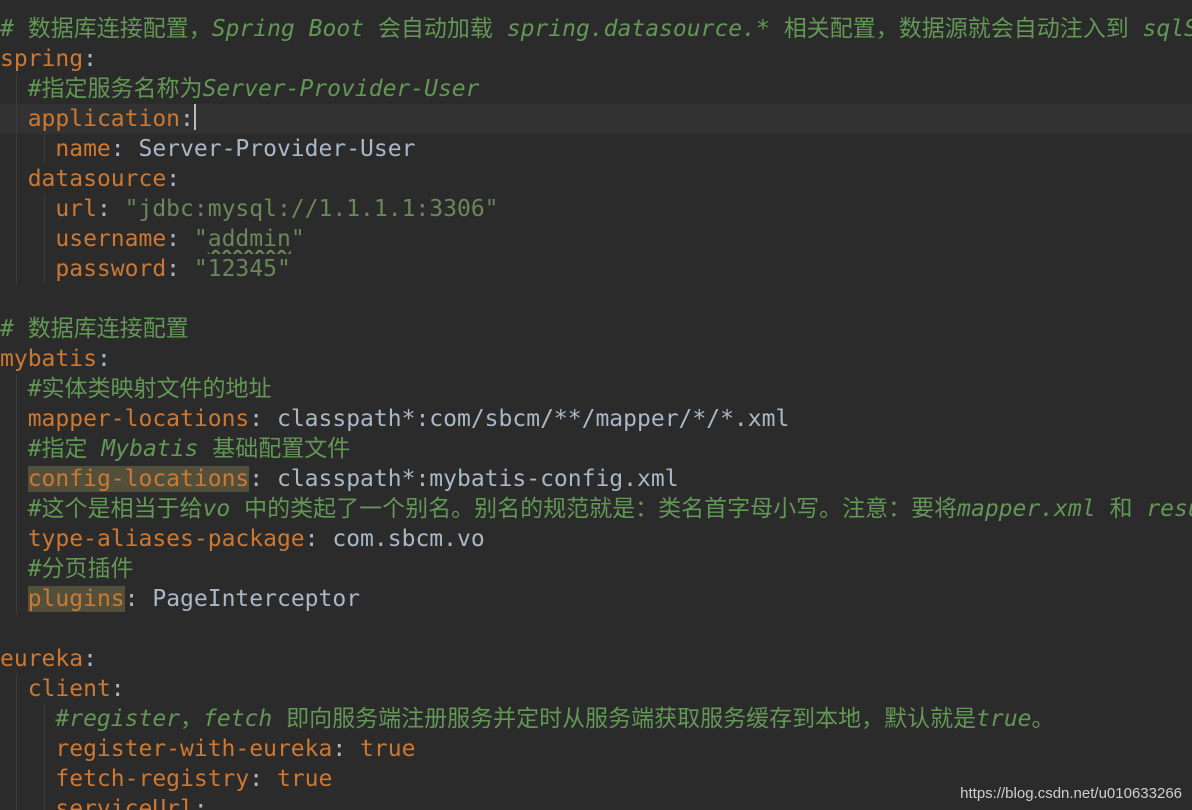 The width and height of the screenshot is (1192, 810). What do you see at coordinates (596, 449) in the screenshot?
I see `code-line: #指定 Mybatis 基础配置文件` at bounding box center [596, 449].